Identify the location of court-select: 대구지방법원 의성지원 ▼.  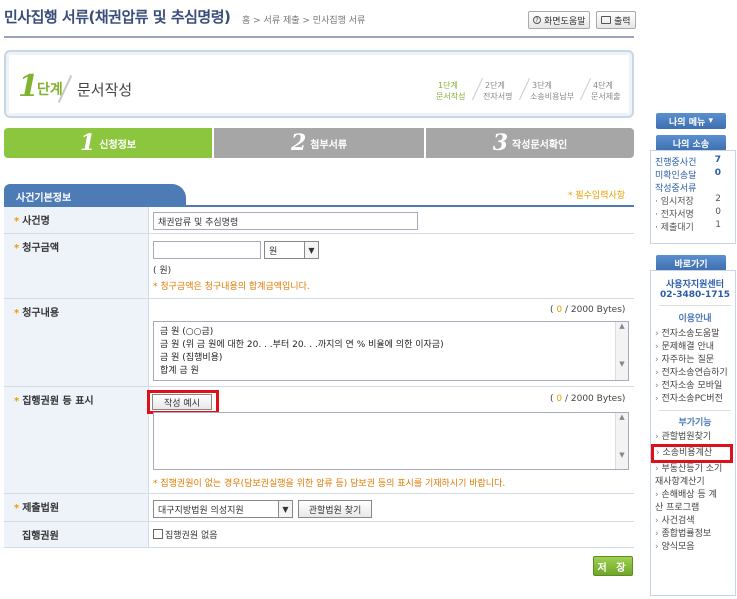
(223, 509).